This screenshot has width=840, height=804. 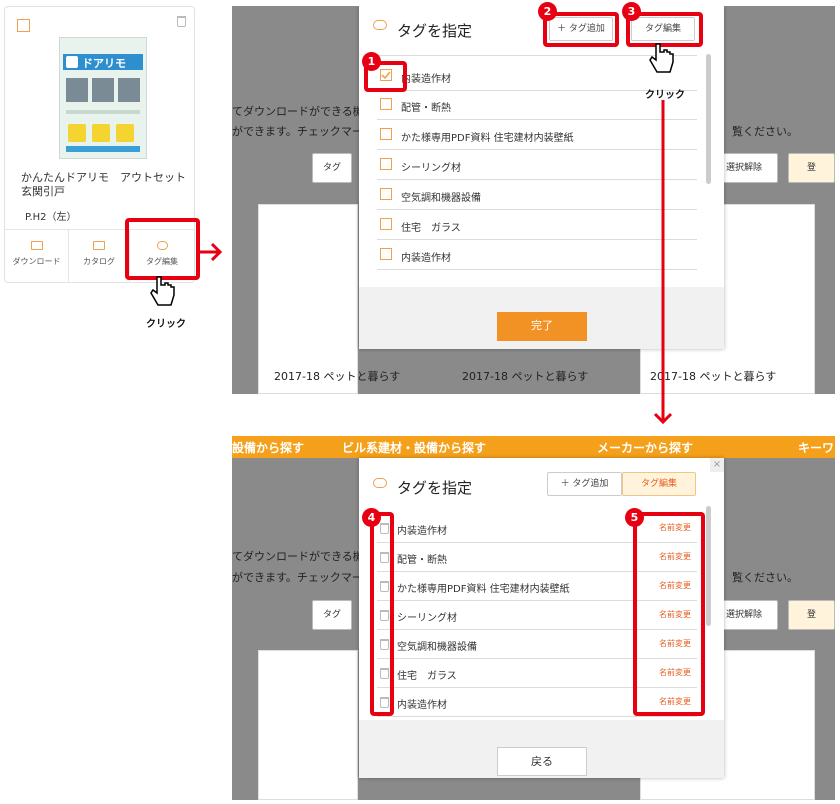 I want to click on step-badge: 4, so click(x=371, y=517).